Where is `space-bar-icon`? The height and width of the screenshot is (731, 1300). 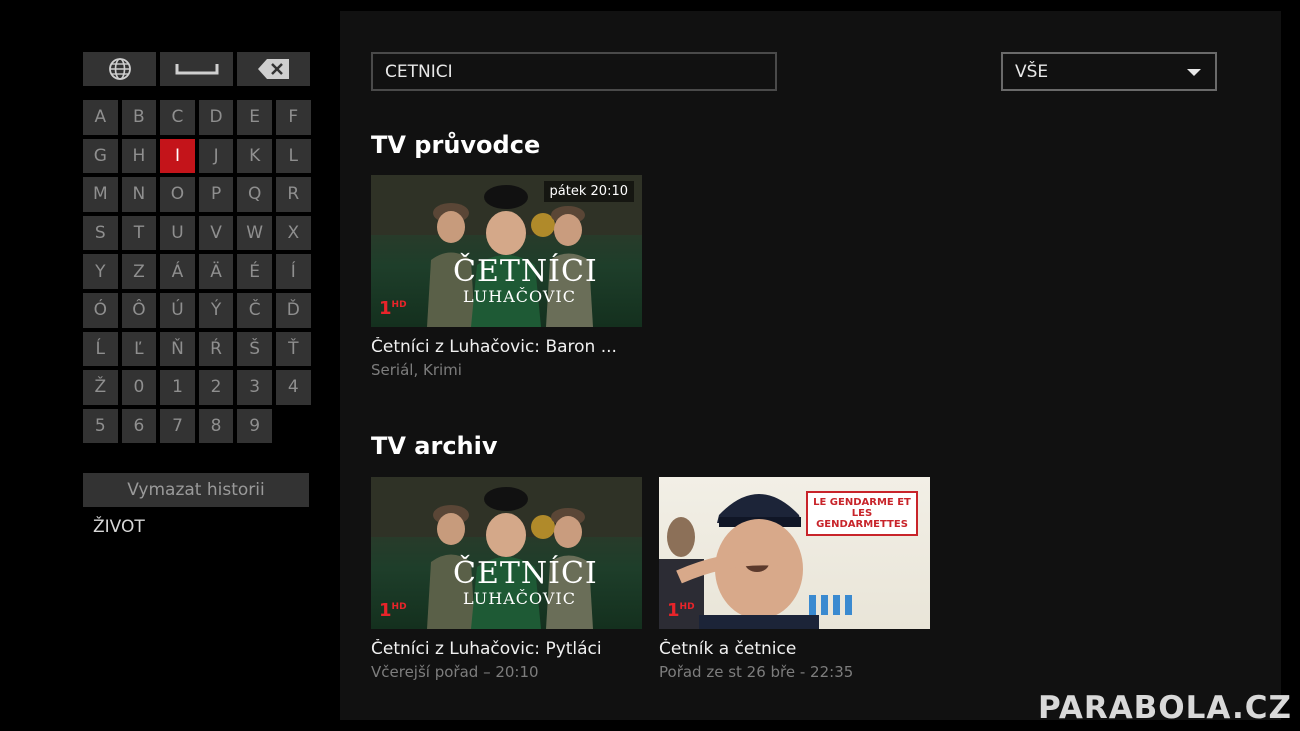 space-bar-icon is located at coordinates (196, 69).